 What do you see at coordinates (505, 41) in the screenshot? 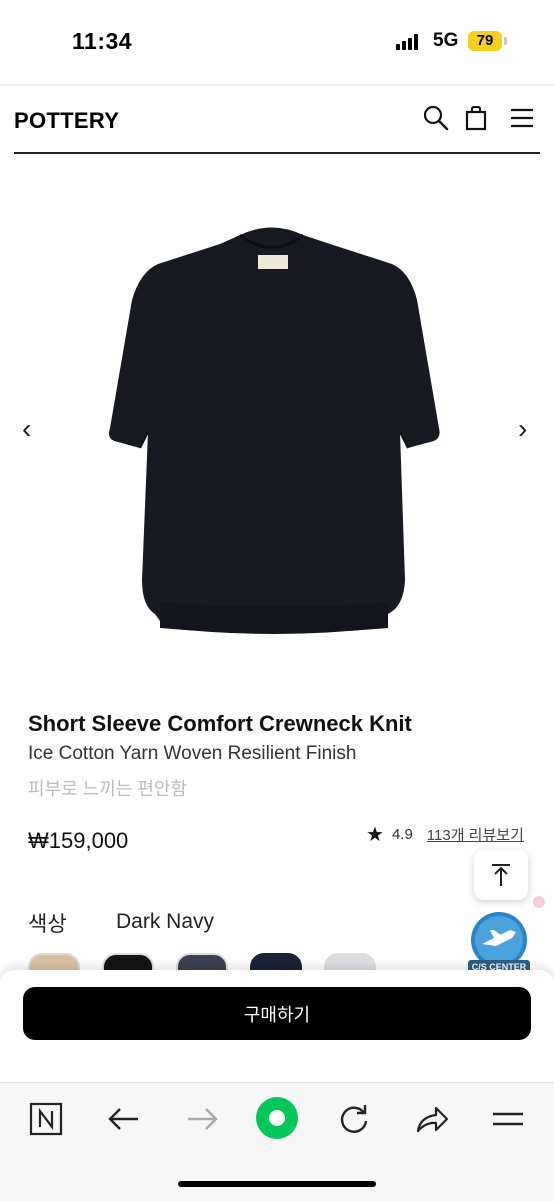
I see `battery-tip` at bounding box center [505, 41].